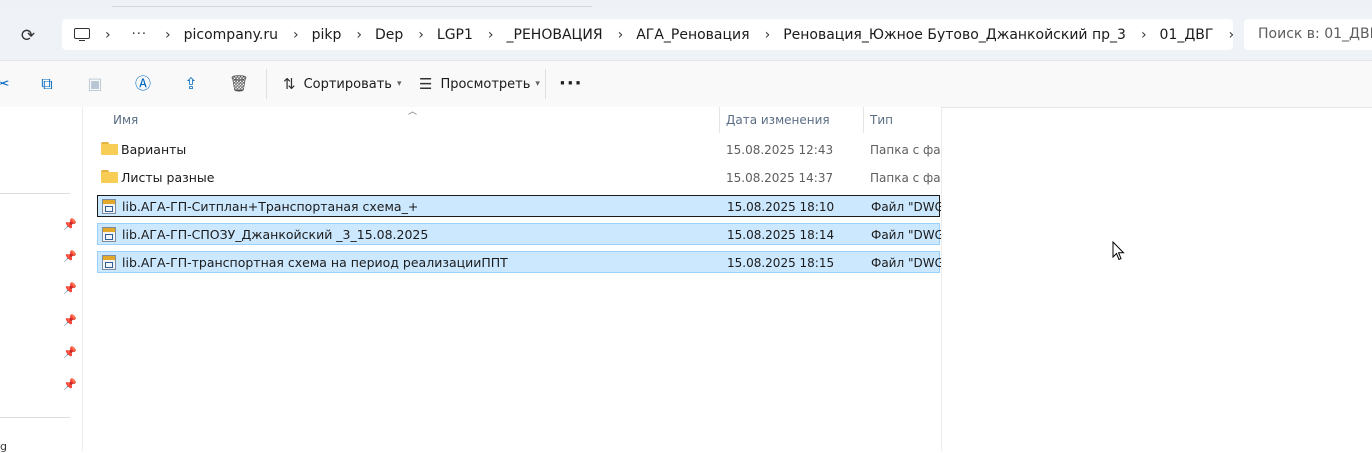  Describe the element at coordinates (686, 5) in the screenshot. I see `title-tab-strip` at that location.